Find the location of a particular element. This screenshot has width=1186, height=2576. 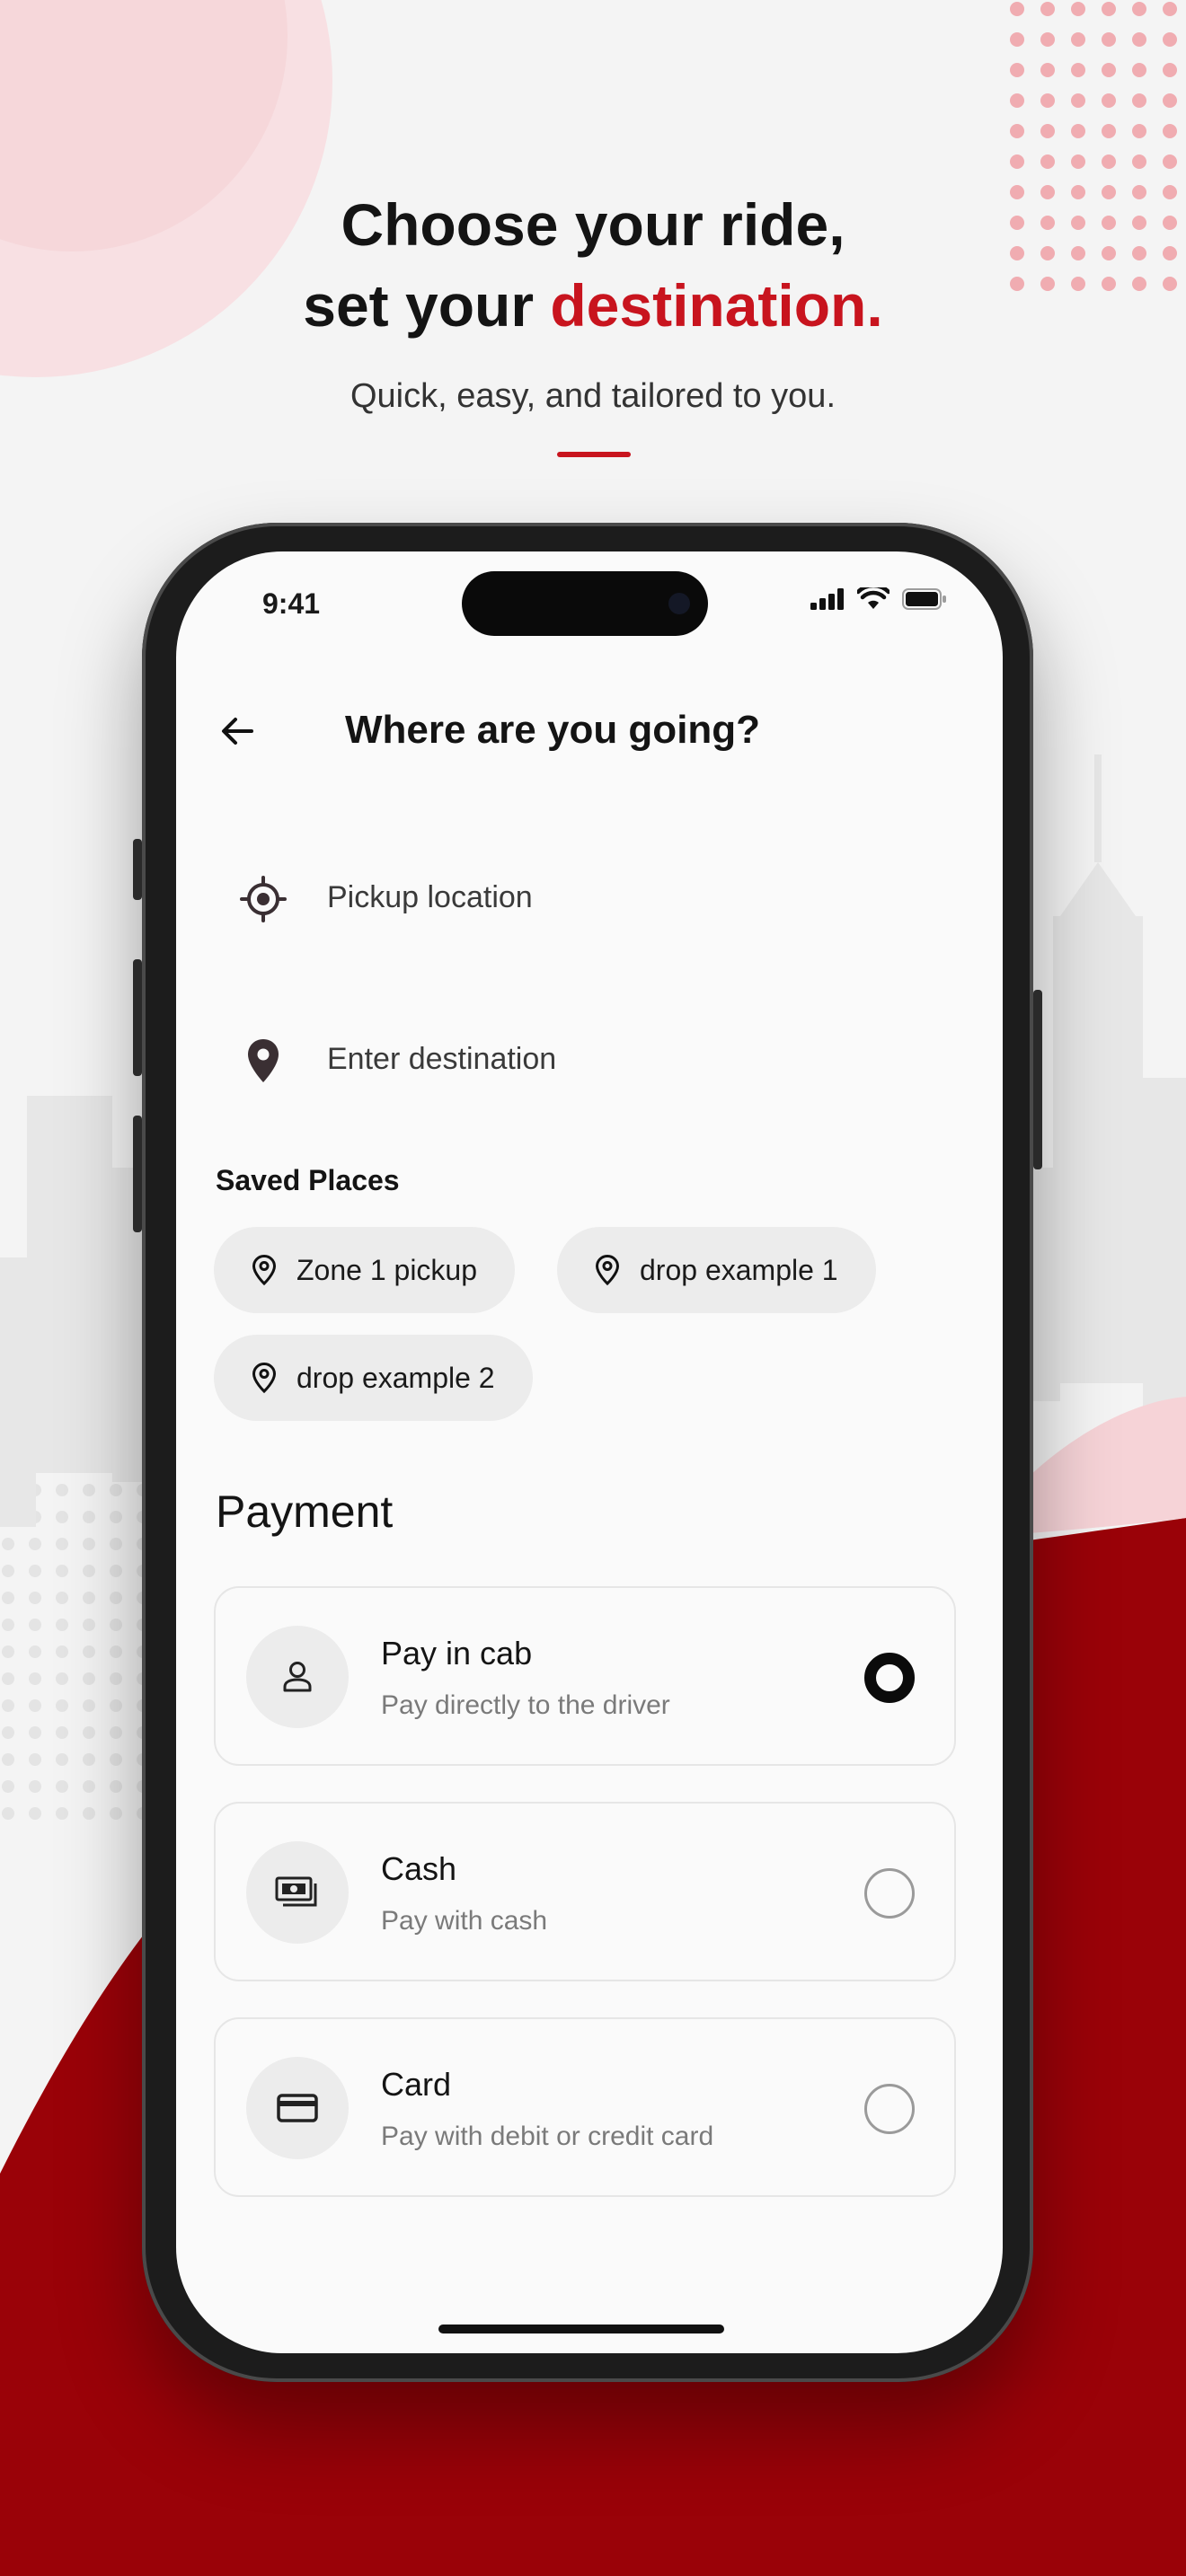

saved-place-label: drop example 2 is located at coordinates (395, 1377).